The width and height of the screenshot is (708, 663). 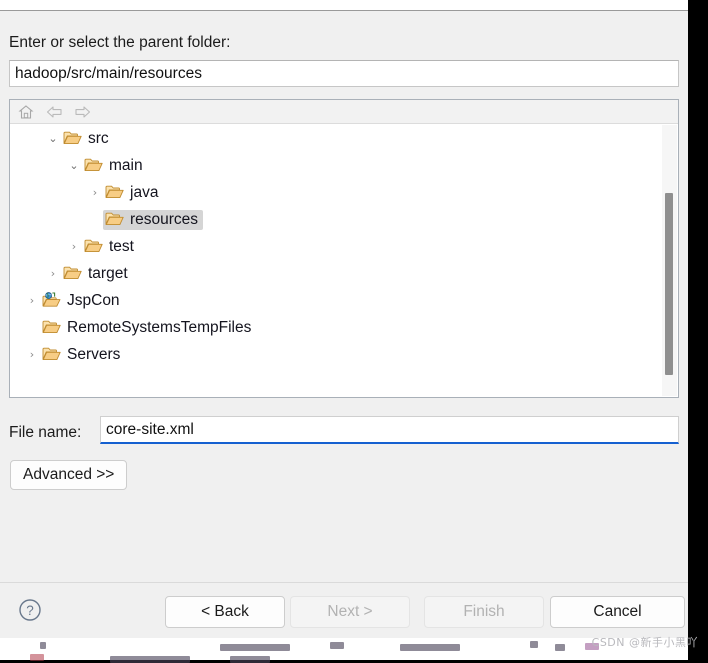 What do you see at coordinates (344, 73) in the screenshot?
I see `parent-folder-input` at bounding box center [344, 73].